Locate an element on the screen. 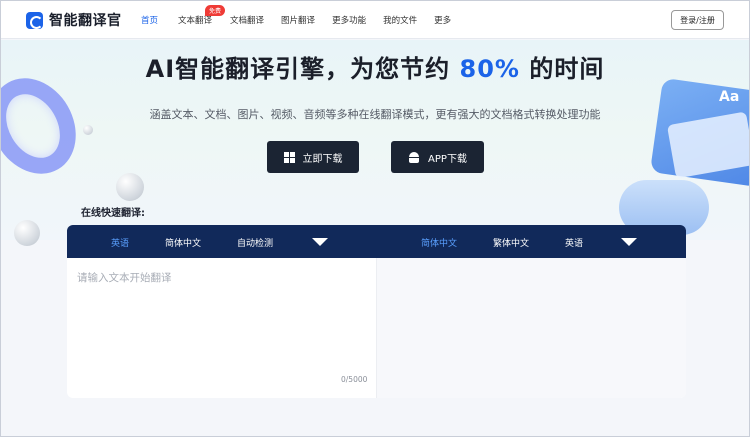  nav-item-label: 图片翻译 is located at coordinates (298, 21).